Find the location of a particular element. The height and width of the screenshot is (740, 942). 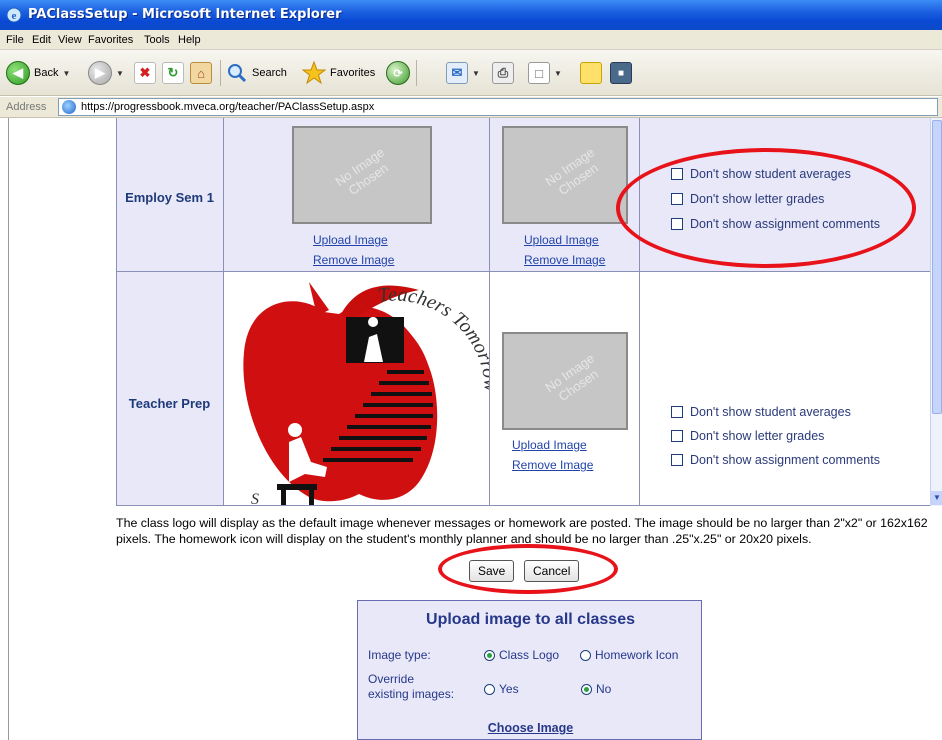

home-button: ⌂ is located at coordinates (201, 73).